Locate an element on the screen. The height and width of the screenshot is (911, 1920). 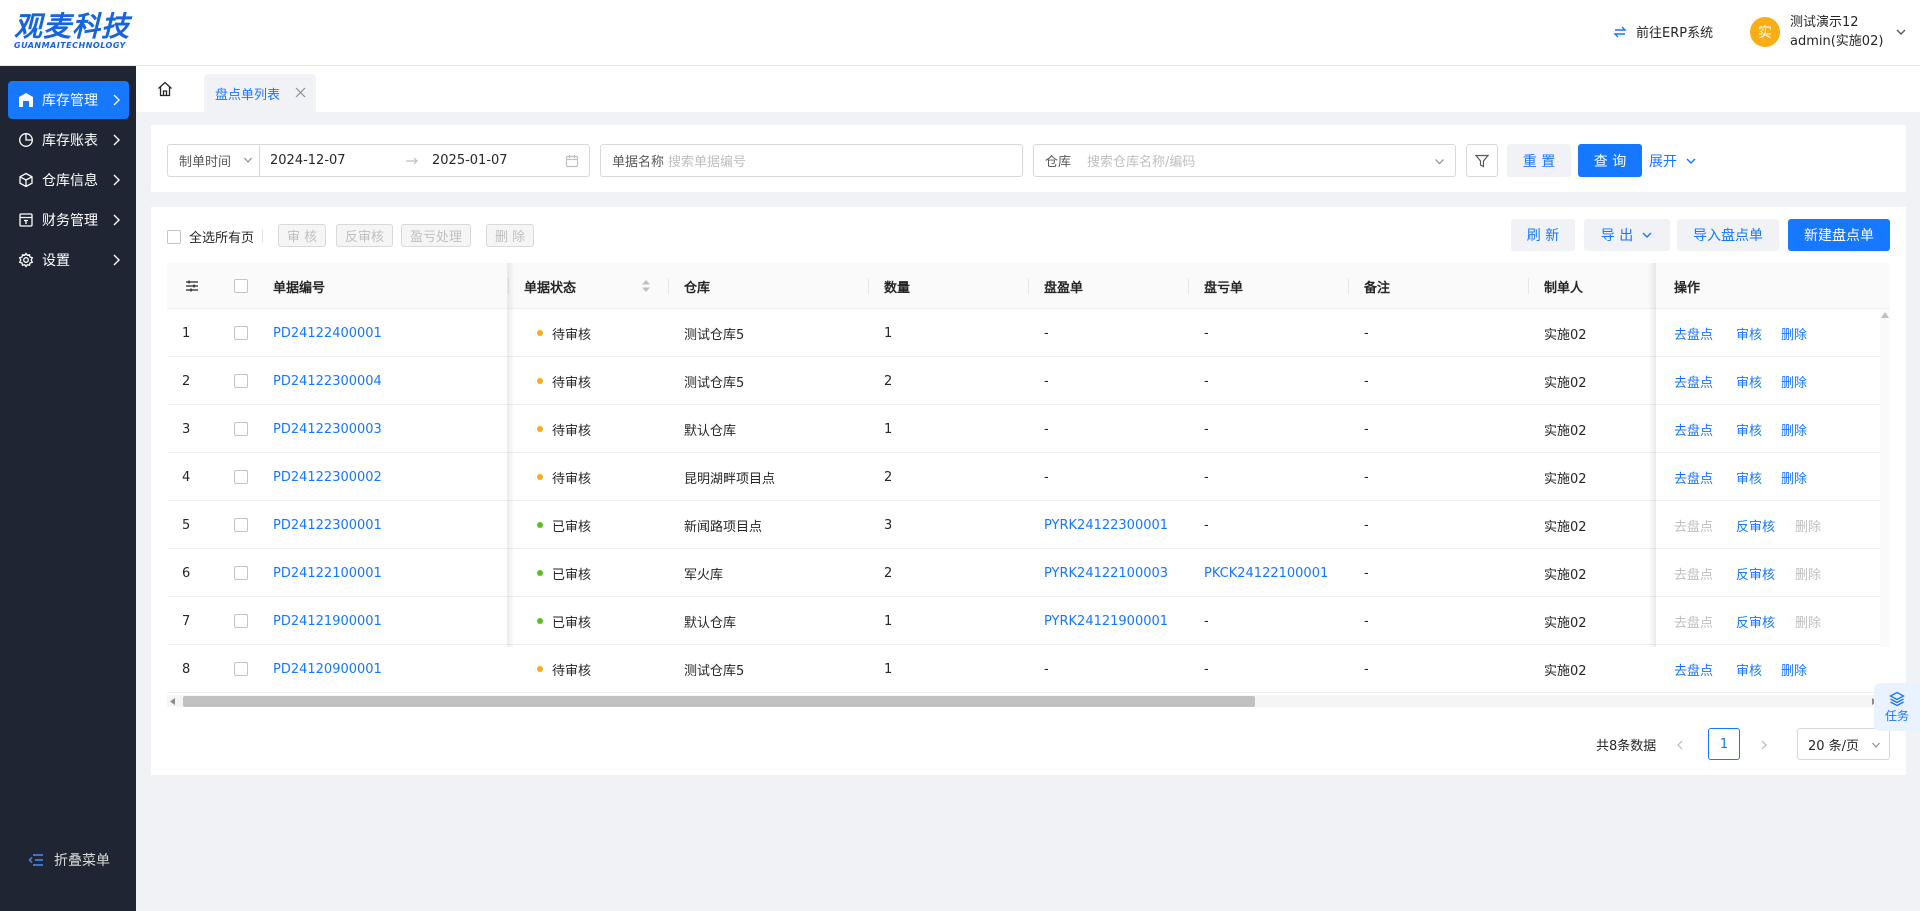
doc-name-filter: 单据名称 搜索单据编号 is located at coordinates (811, 160).